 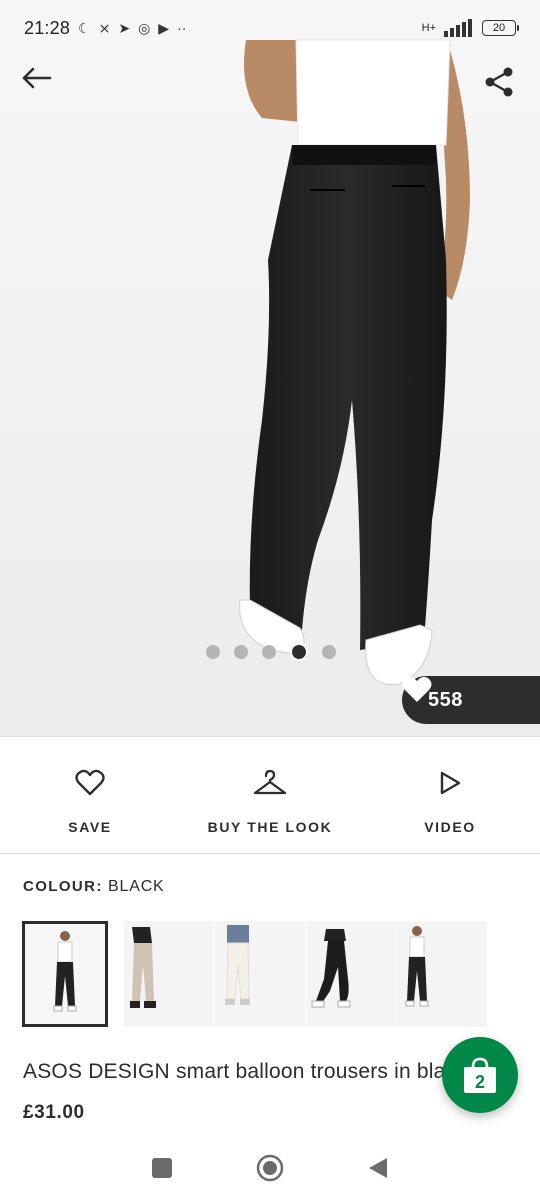 What do you see at coordinates (124, 27) in the screenshot?
I see `telegram-icon: ➤` at bounding box center [124, 27].